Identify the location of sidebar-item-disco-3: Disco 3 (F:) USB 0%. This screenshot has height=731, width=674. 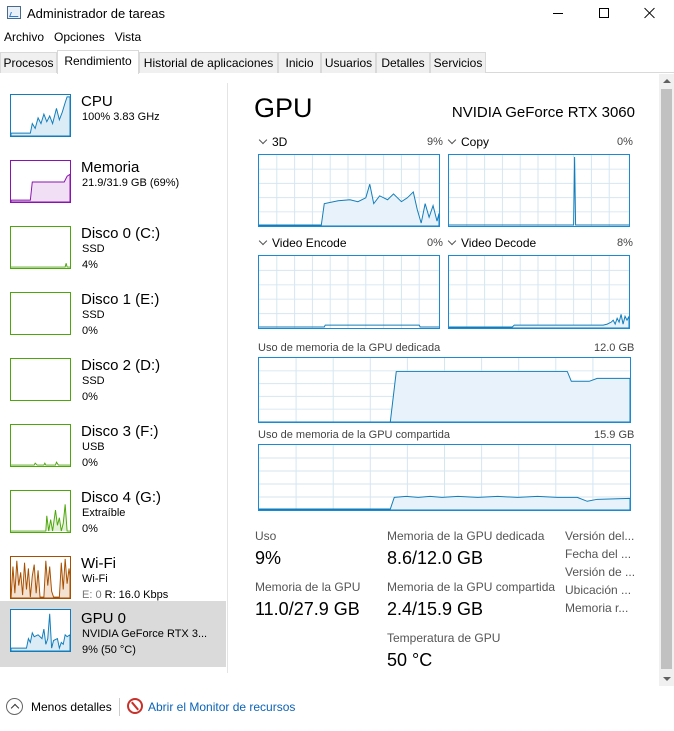
(113, 447).